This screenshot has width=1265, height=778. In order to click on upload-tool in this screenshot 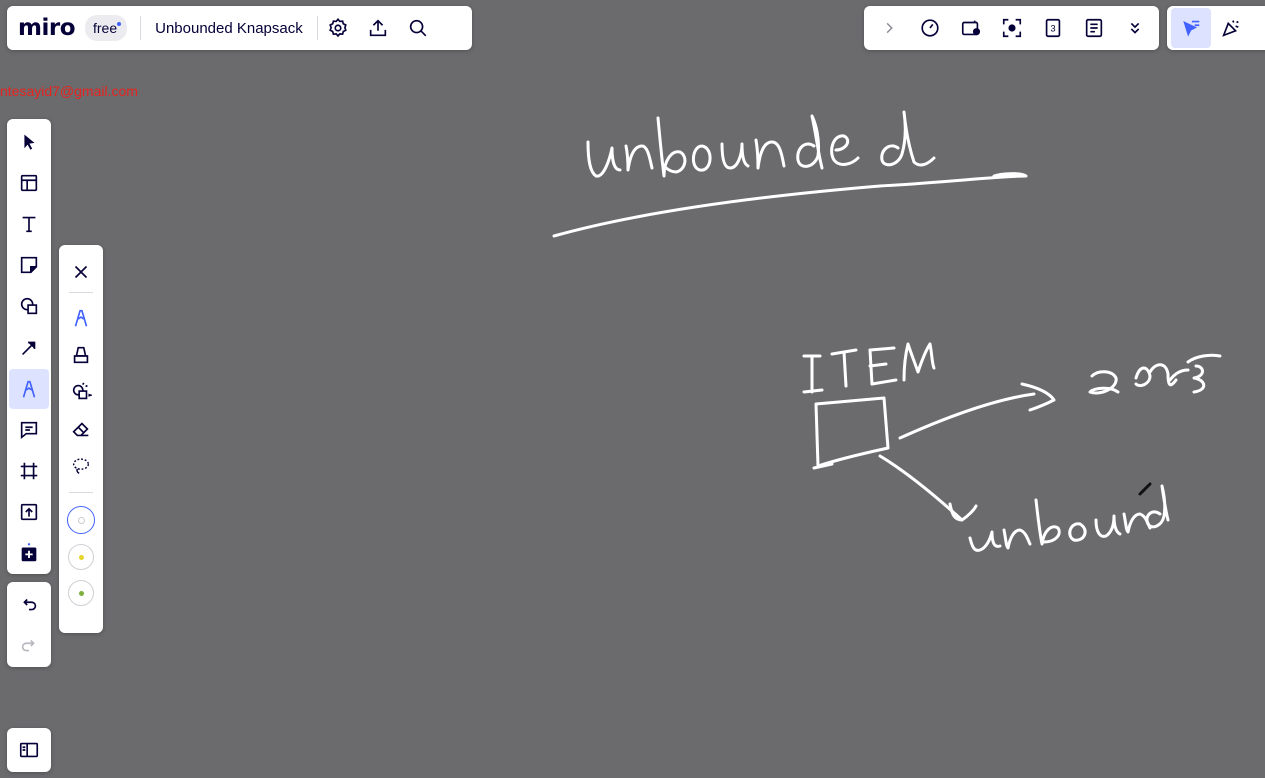, I will do `click(29, 512)`.